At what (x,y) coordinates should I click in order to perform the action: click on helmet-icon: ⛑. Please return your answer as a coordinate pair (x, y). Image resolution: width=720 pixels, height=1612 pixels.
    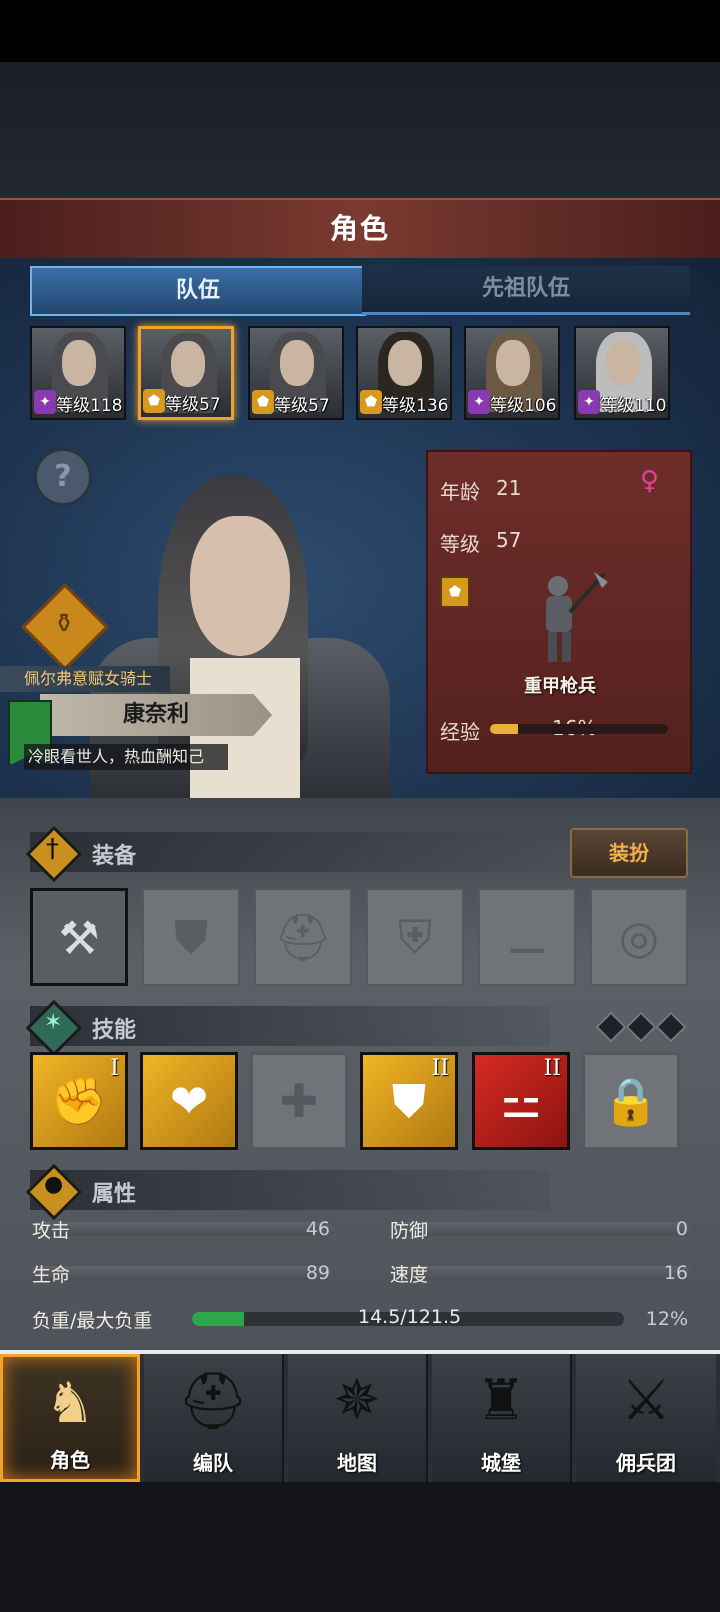
    Looking at the image, I should click on (213, 1401).